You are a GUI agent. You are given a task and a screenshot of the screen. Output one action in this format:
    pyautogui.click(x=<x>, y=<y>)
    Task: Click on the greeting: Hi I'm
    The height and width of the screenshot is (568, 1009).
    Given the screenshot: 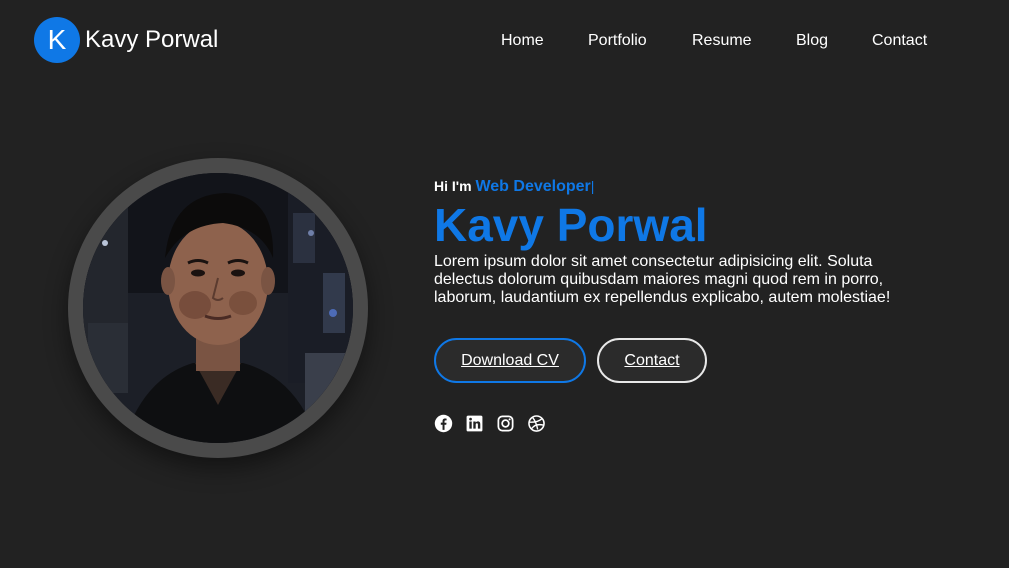 What is the action you would take?
    pyautogui.click(x=453, y=186)
    